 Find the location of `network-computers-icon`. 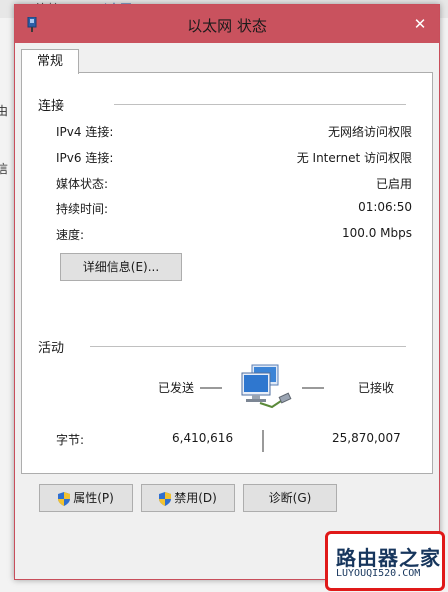

network-computers-icon is located at coordinates (266, 386).